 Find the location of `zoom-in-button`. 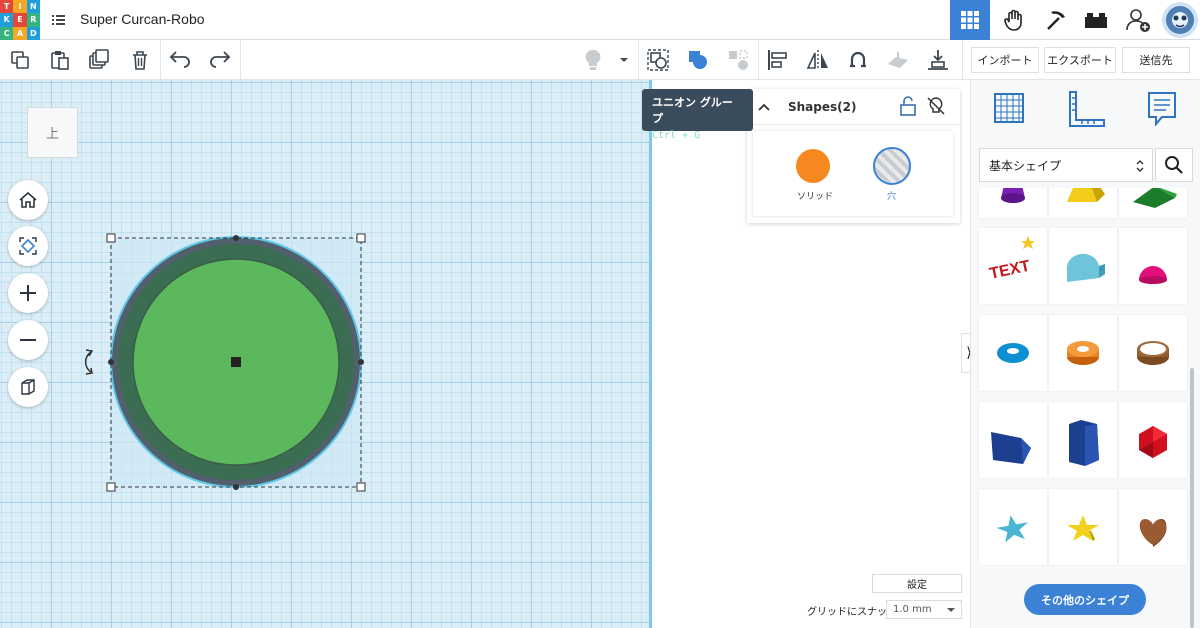

zoom-in-button is located at coordinates (28, 293).